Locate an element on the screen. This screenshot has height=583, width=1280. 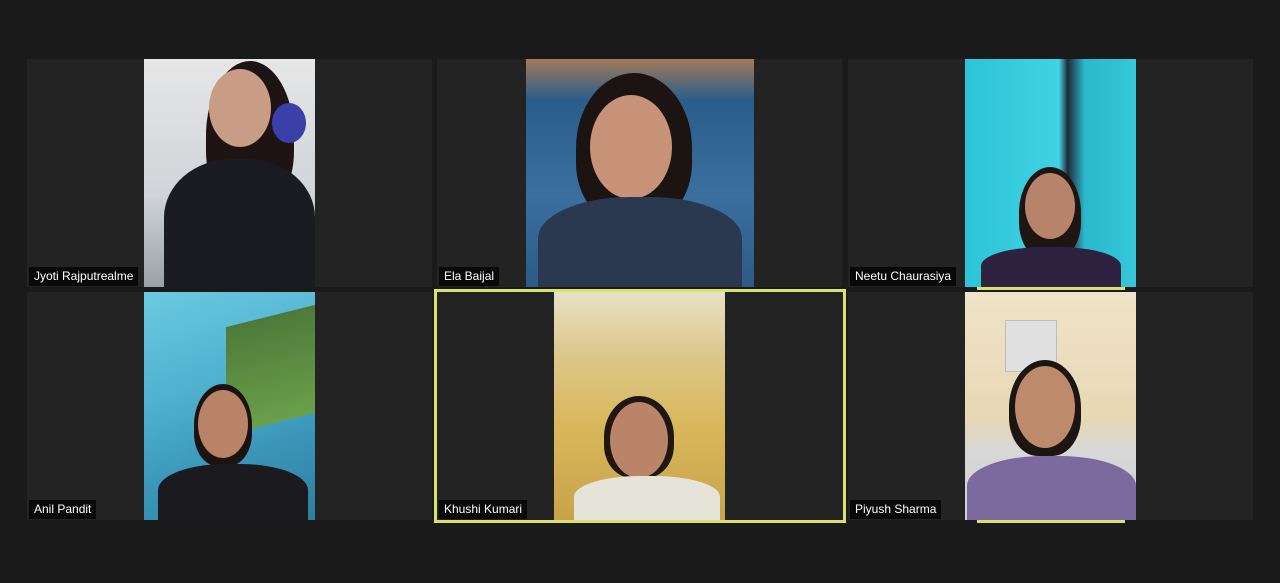
participant-tile-jyoti: Jyoti Rajputrealme is located at coordinates (229, 173).